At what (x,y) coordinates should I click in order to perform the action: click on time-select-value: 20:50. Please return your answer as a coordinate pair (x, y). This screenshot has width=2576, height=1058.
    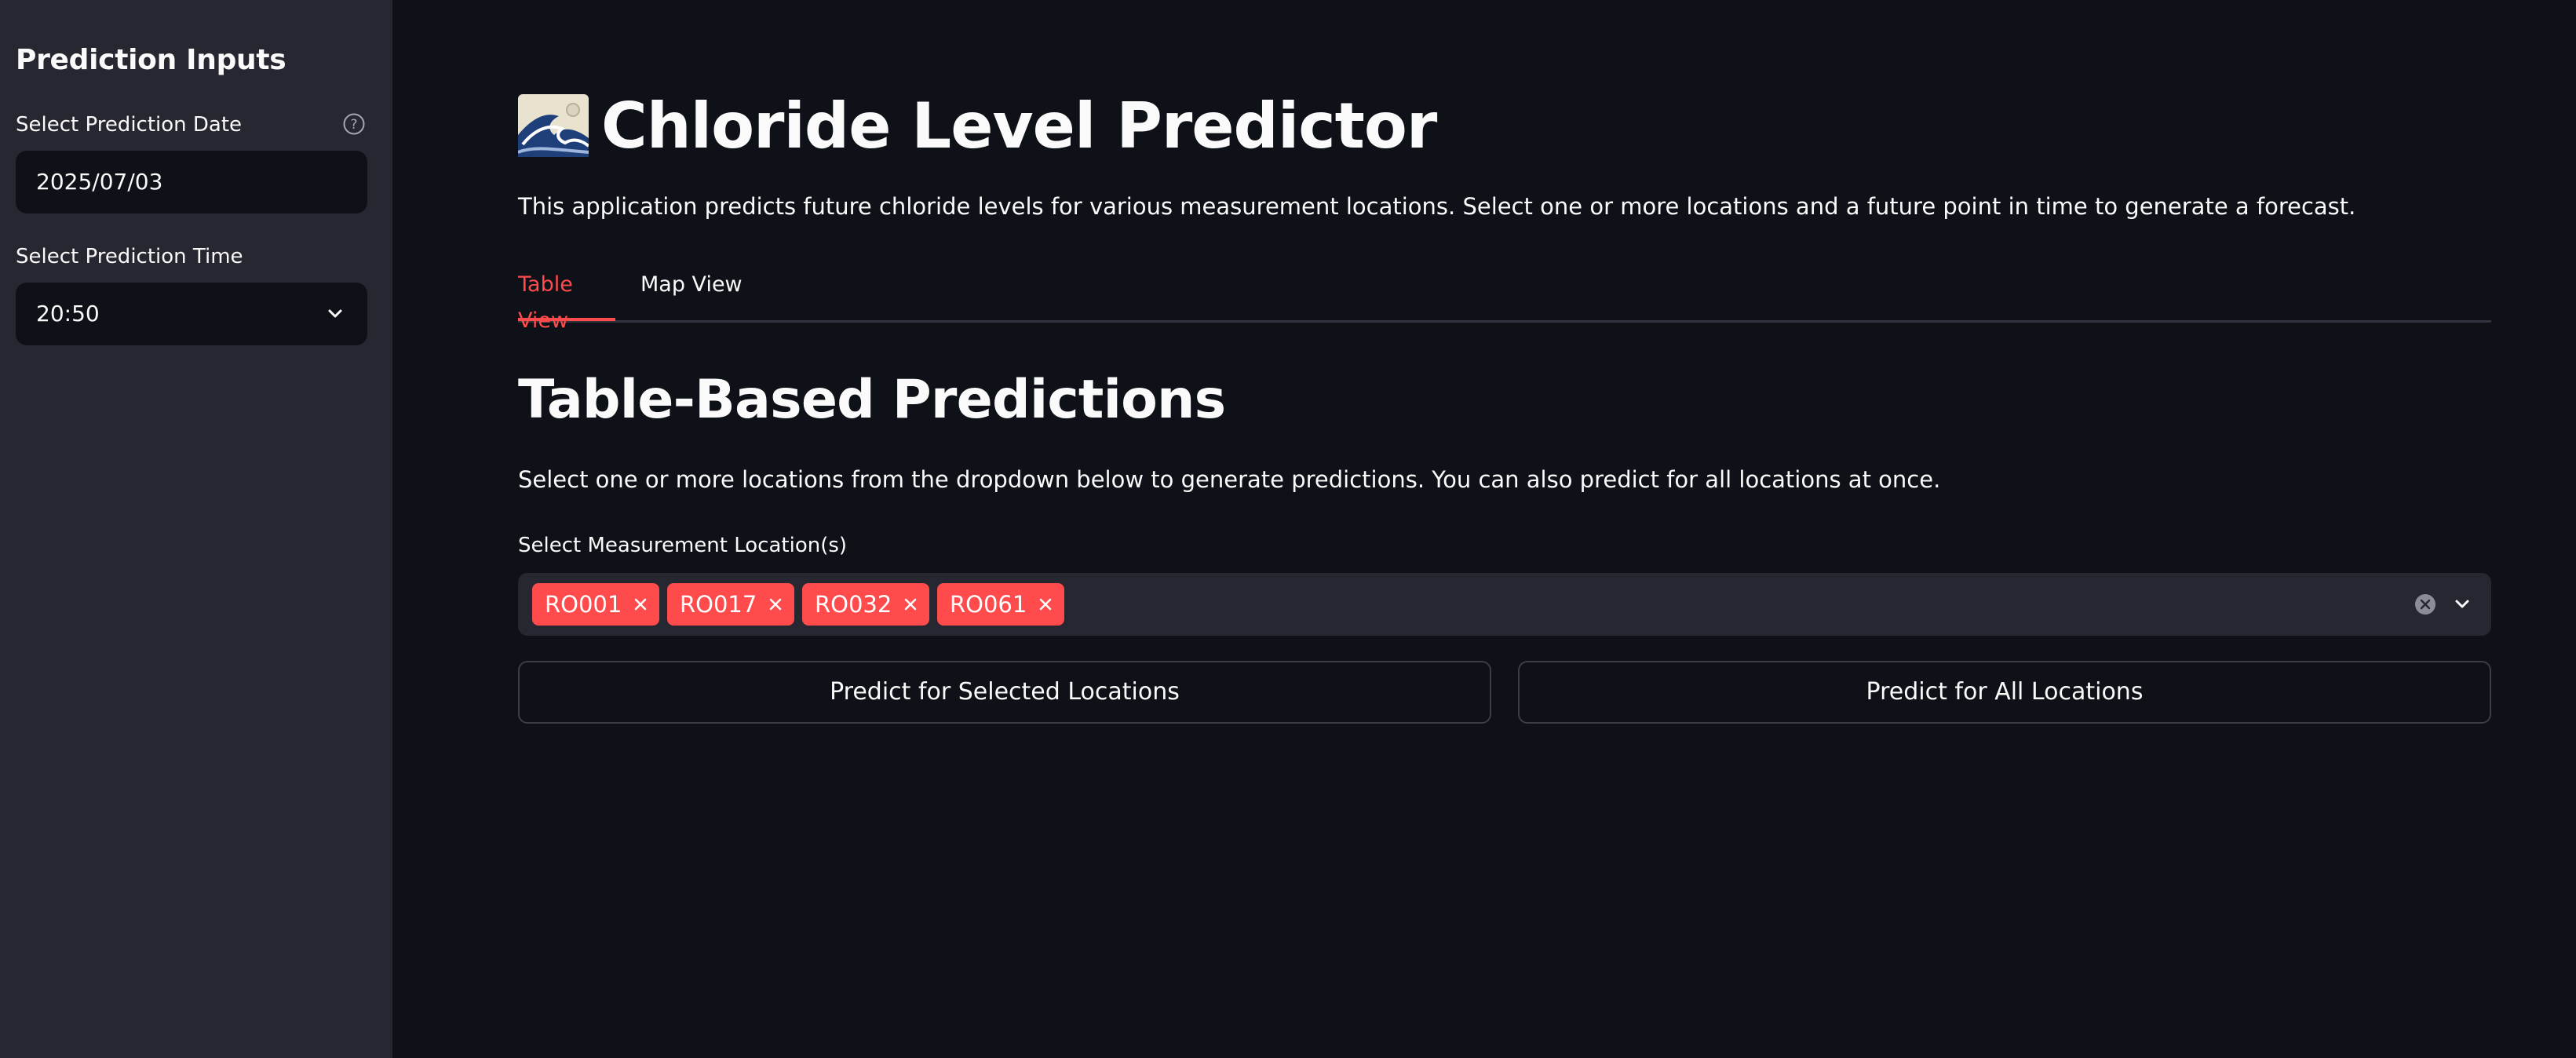
    Looking at the image, I should click on (68, 314).